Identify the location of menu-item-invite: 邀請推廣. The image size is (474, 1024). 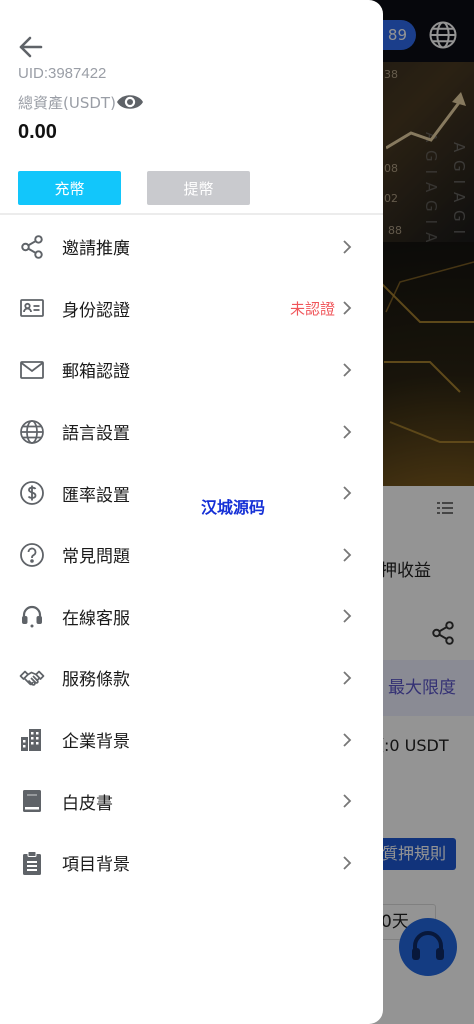
(191, 247).